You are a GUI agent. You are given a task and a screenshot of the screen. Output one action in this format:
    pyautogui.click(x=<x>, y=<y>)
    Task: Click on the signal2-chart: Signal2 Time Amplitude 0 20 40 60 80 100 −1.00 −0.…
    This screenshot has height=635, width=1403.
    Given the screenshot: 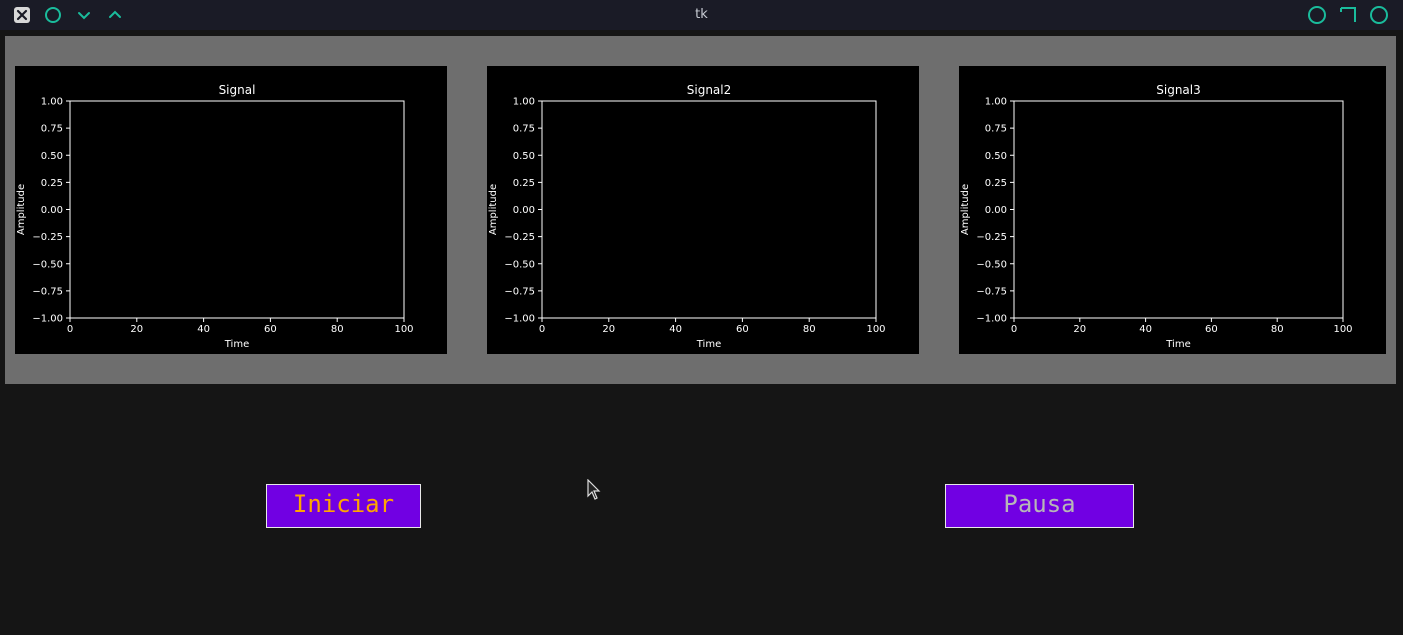 What is the action you would take?
    pyautogui.click(x=703, y=210)
    